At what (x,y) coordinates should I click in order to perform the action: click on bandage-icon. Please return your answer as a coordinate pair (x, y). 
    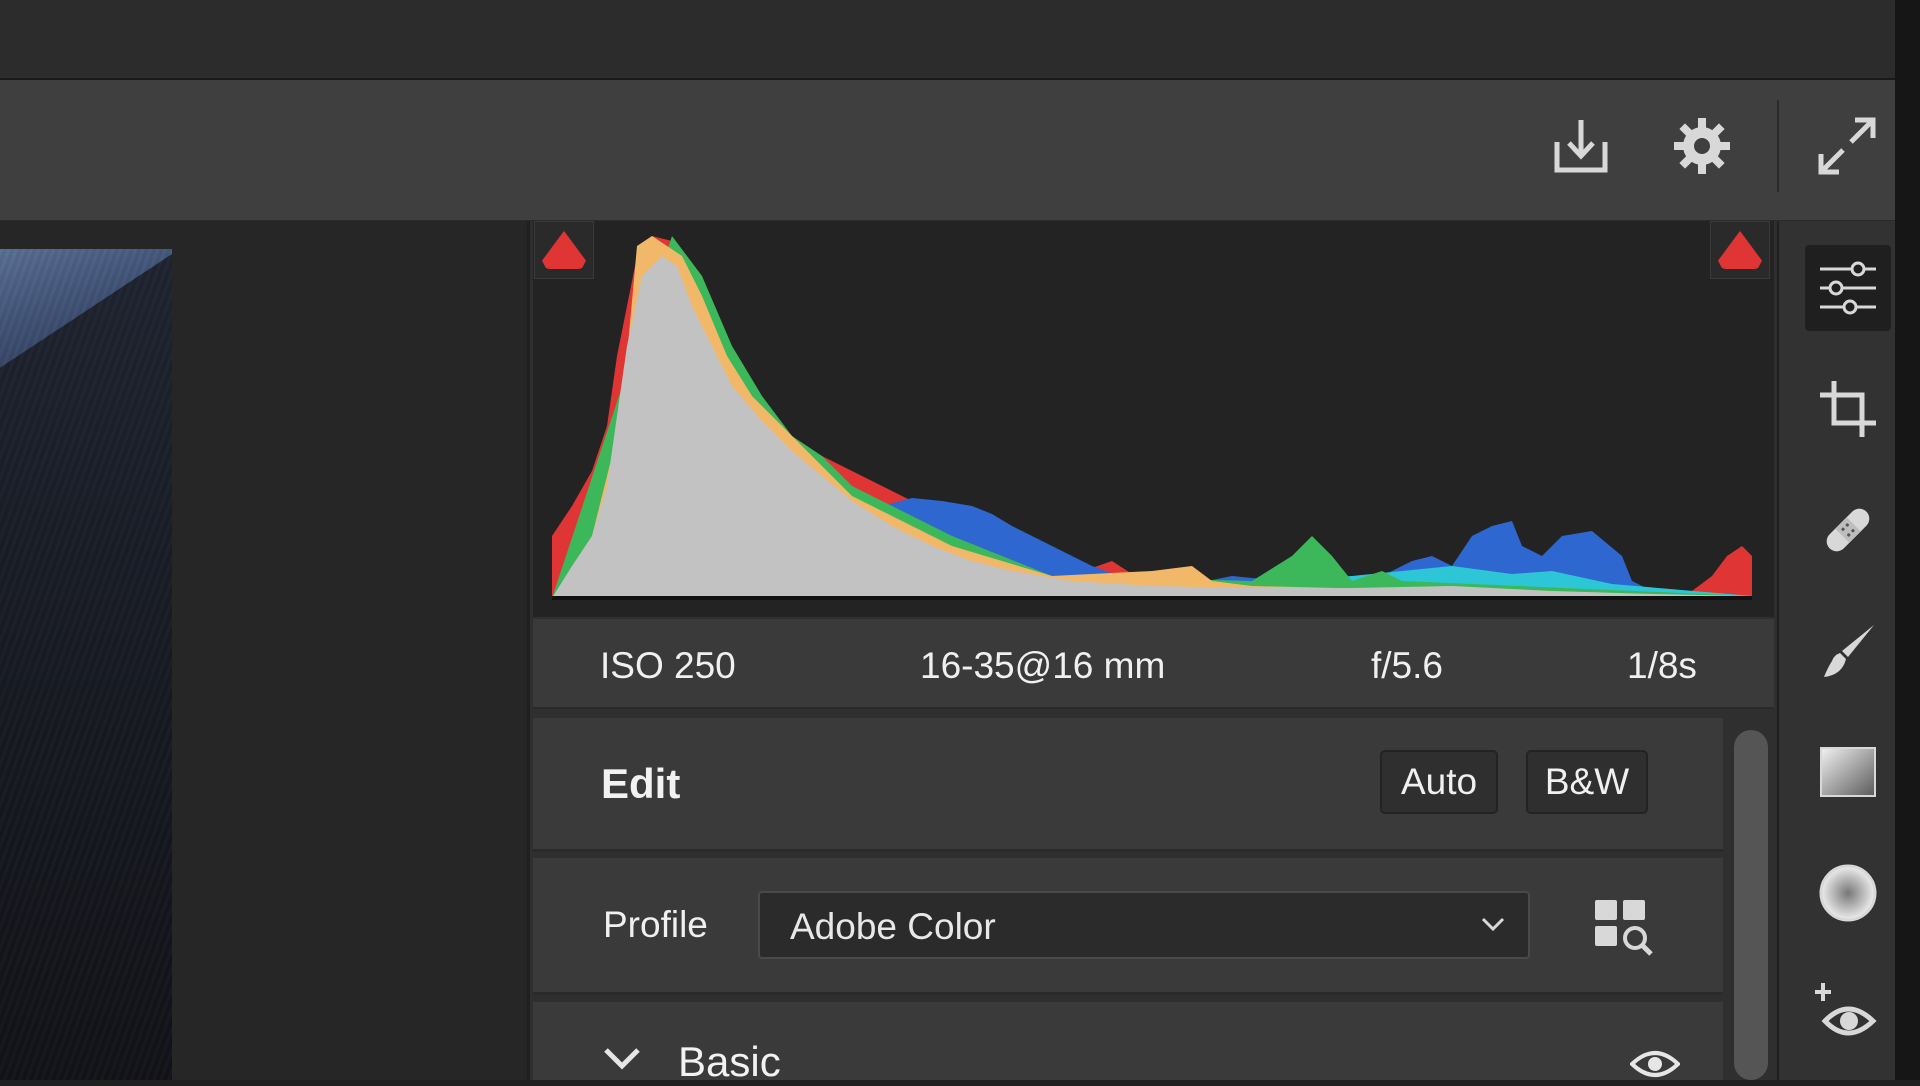
    Looking at the image, I should click on (1848, 530).